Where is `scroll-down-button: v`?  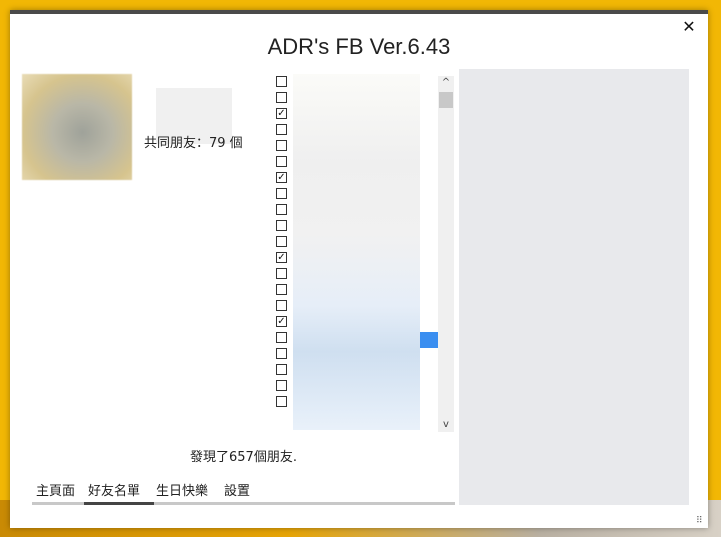
scroll-down-button: v is located at coordinates (446, 425).